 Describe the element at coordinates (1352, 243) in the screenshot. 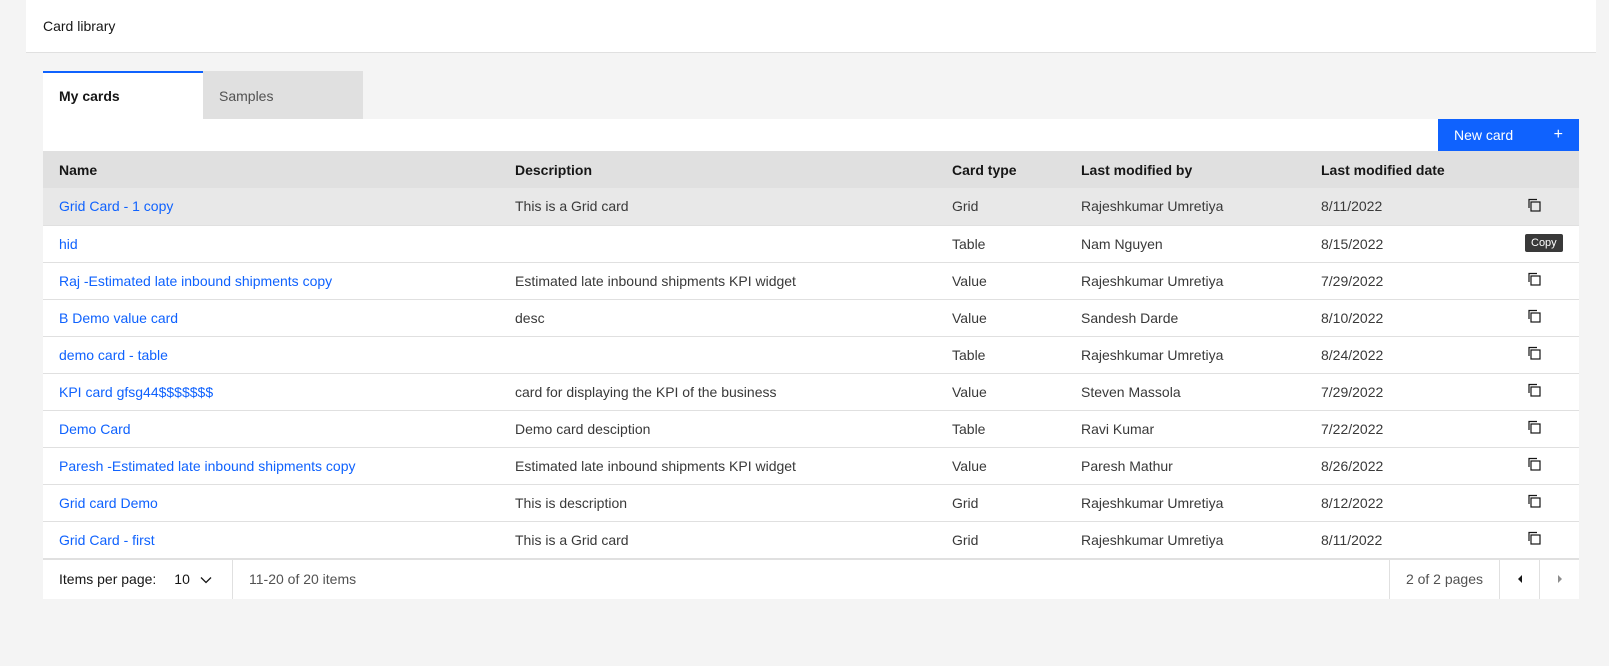

I see `cell-last-modified-date: 8/15/2022` at that location.